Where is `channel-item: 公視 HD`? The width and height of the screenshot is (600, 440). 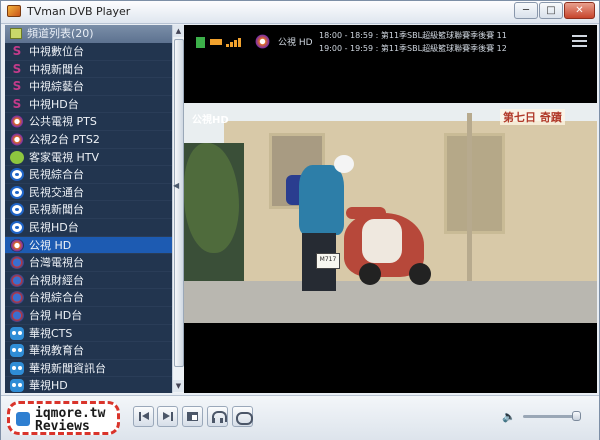 channel-item: 公視 HD is located at coordinates (88, 245).